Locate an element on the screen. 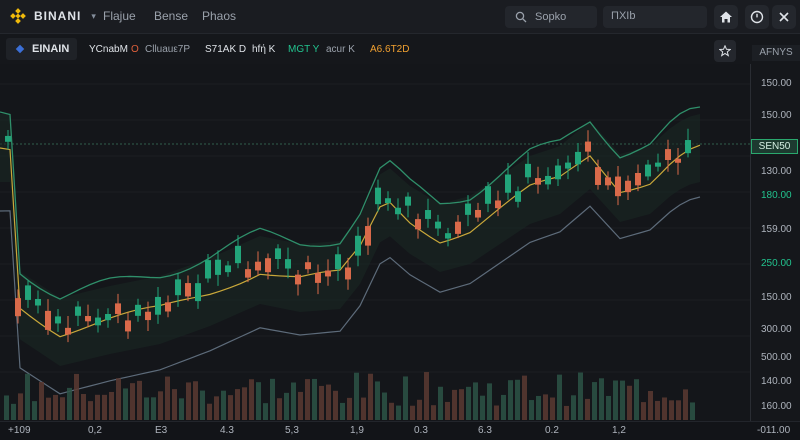 The height and width of the screenshot is (440, 800). indicator-6: acur K is located at coordinates (340, 49).